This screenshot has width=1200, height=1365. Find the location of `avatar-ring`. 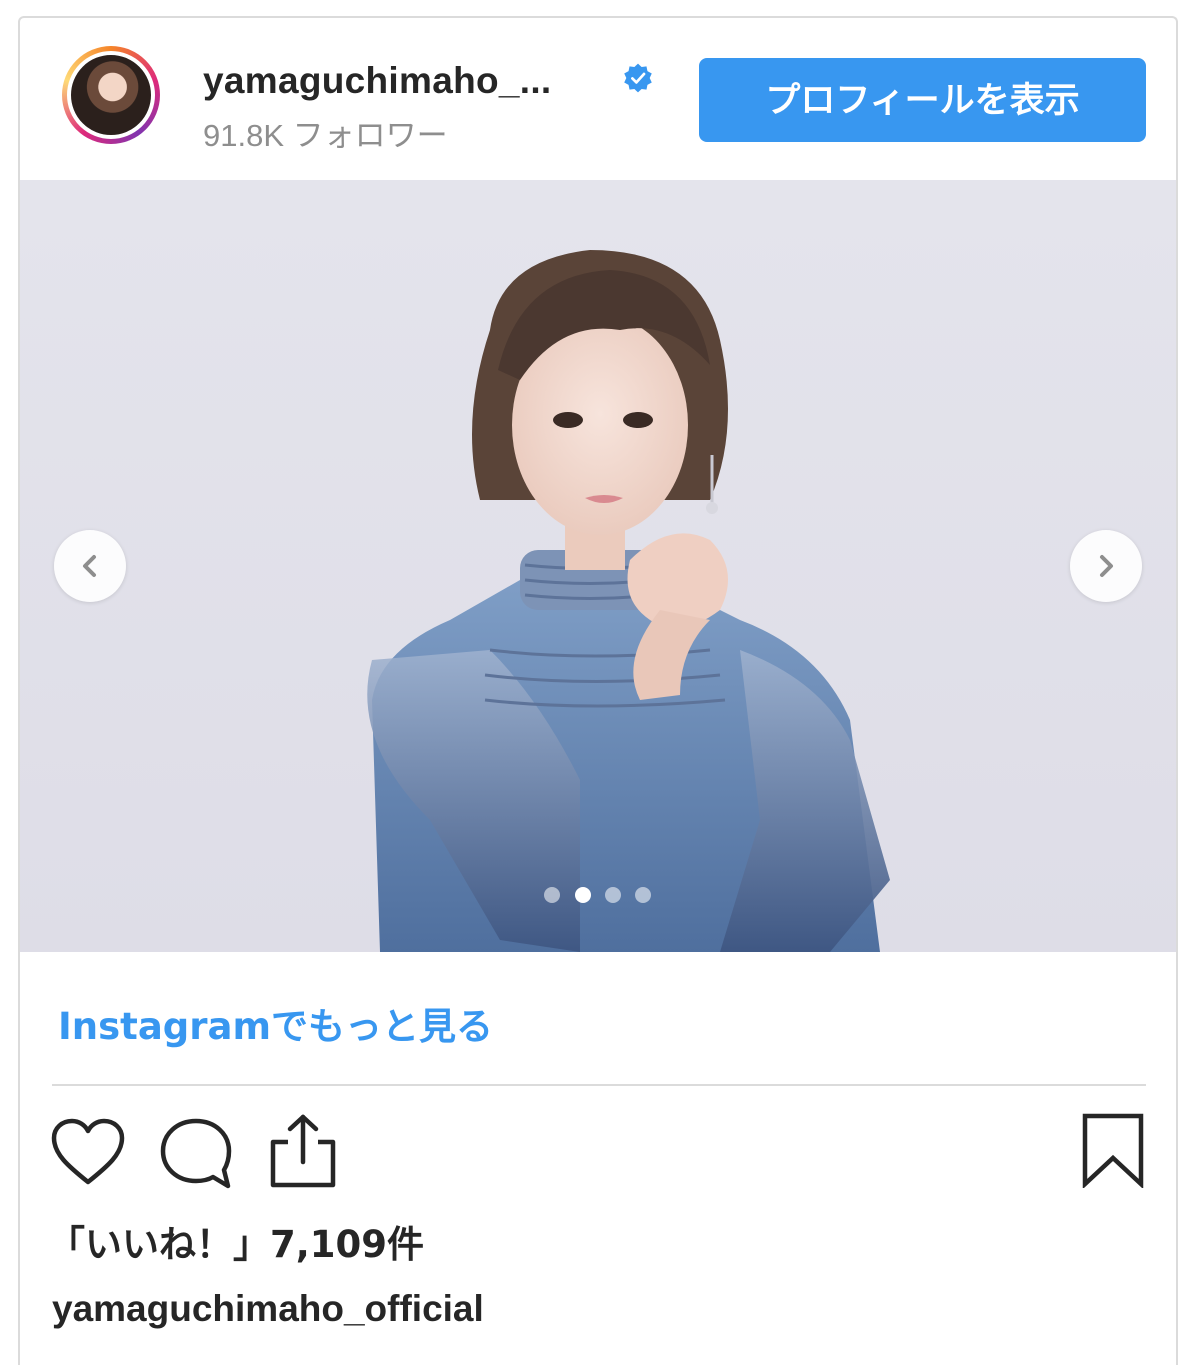

avatar-ring is located at coordinates (111, 95).